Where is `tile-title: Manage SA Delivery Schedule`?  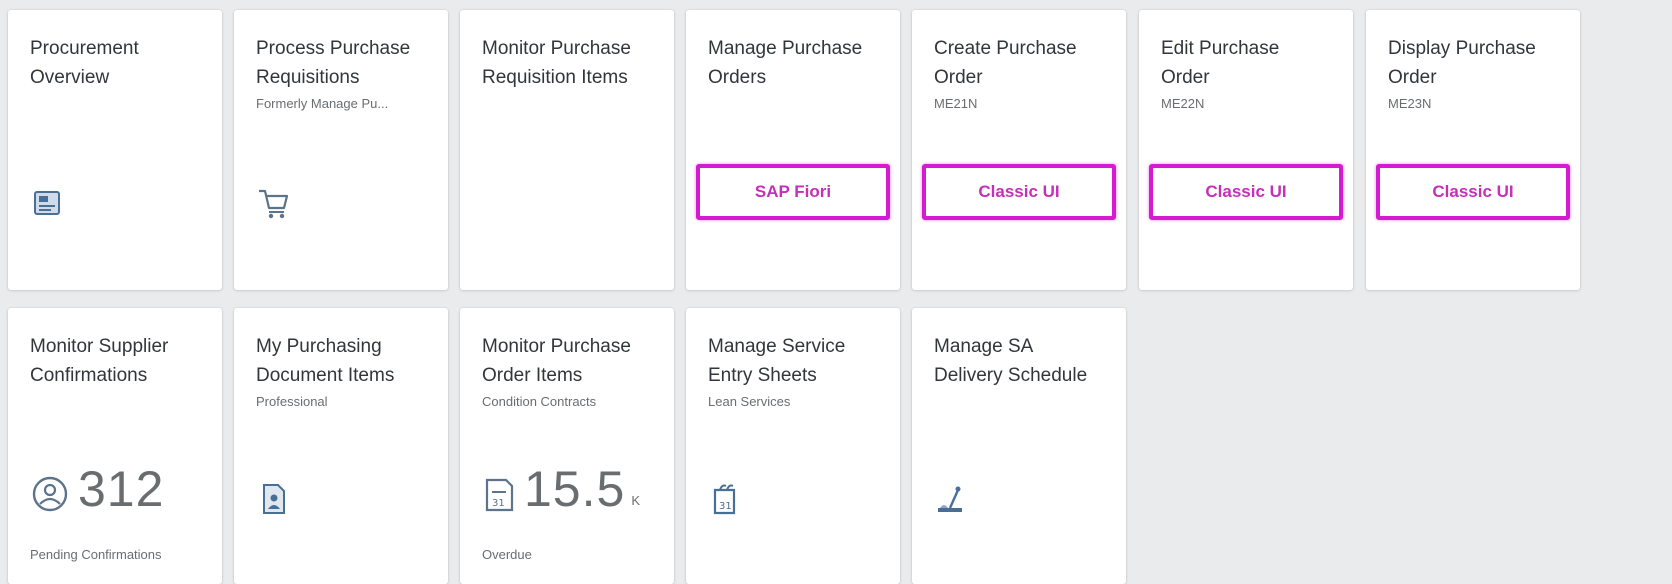 tile-title: Manage SA Delivery Schedule is located at coordinates (1011, 361).